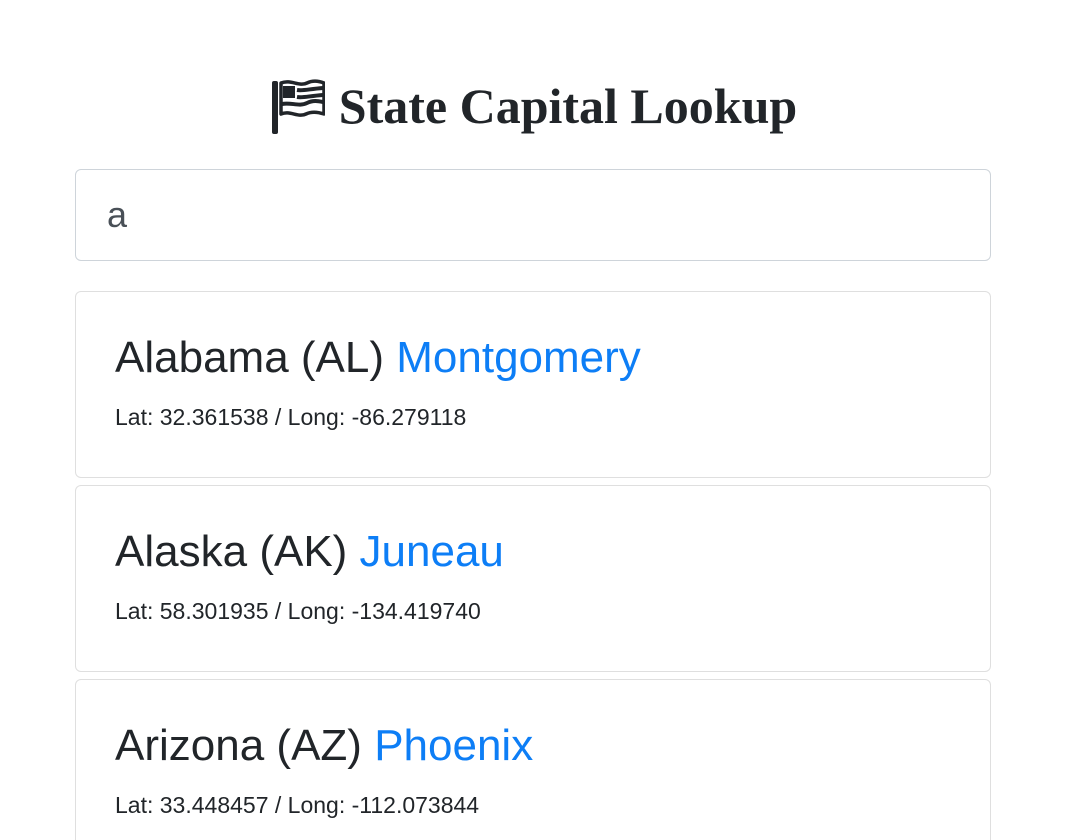 The image size is (1074, 840). I want to click on state-name: Alaska, so click(181, 551).